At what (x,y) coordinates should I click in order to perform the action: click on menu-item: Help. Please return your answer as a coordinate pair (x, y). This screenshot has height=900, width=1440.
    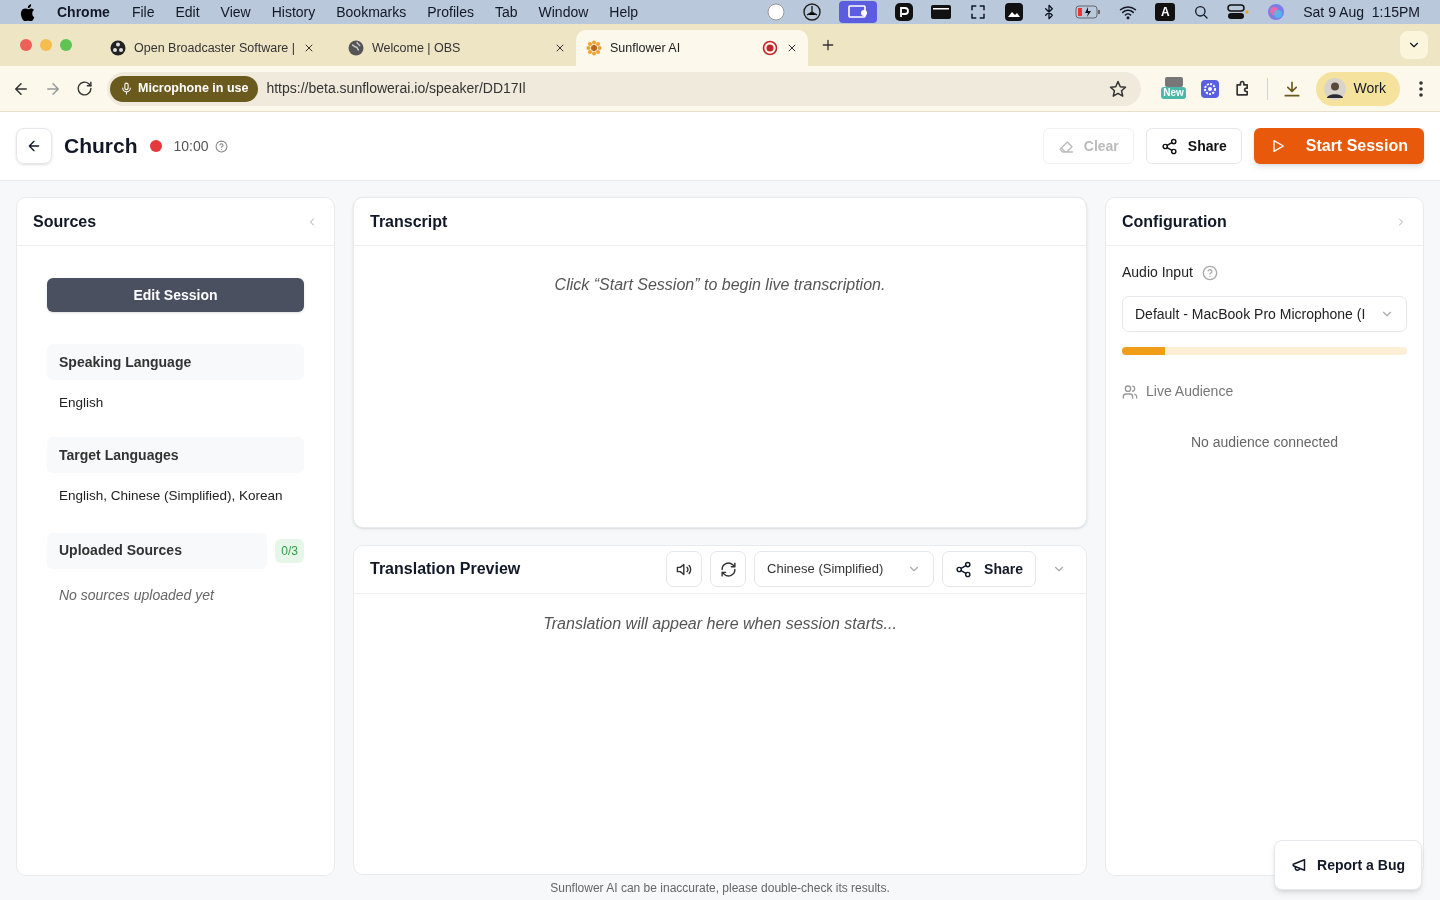
    Looking at the image, I should click on (624, 12).